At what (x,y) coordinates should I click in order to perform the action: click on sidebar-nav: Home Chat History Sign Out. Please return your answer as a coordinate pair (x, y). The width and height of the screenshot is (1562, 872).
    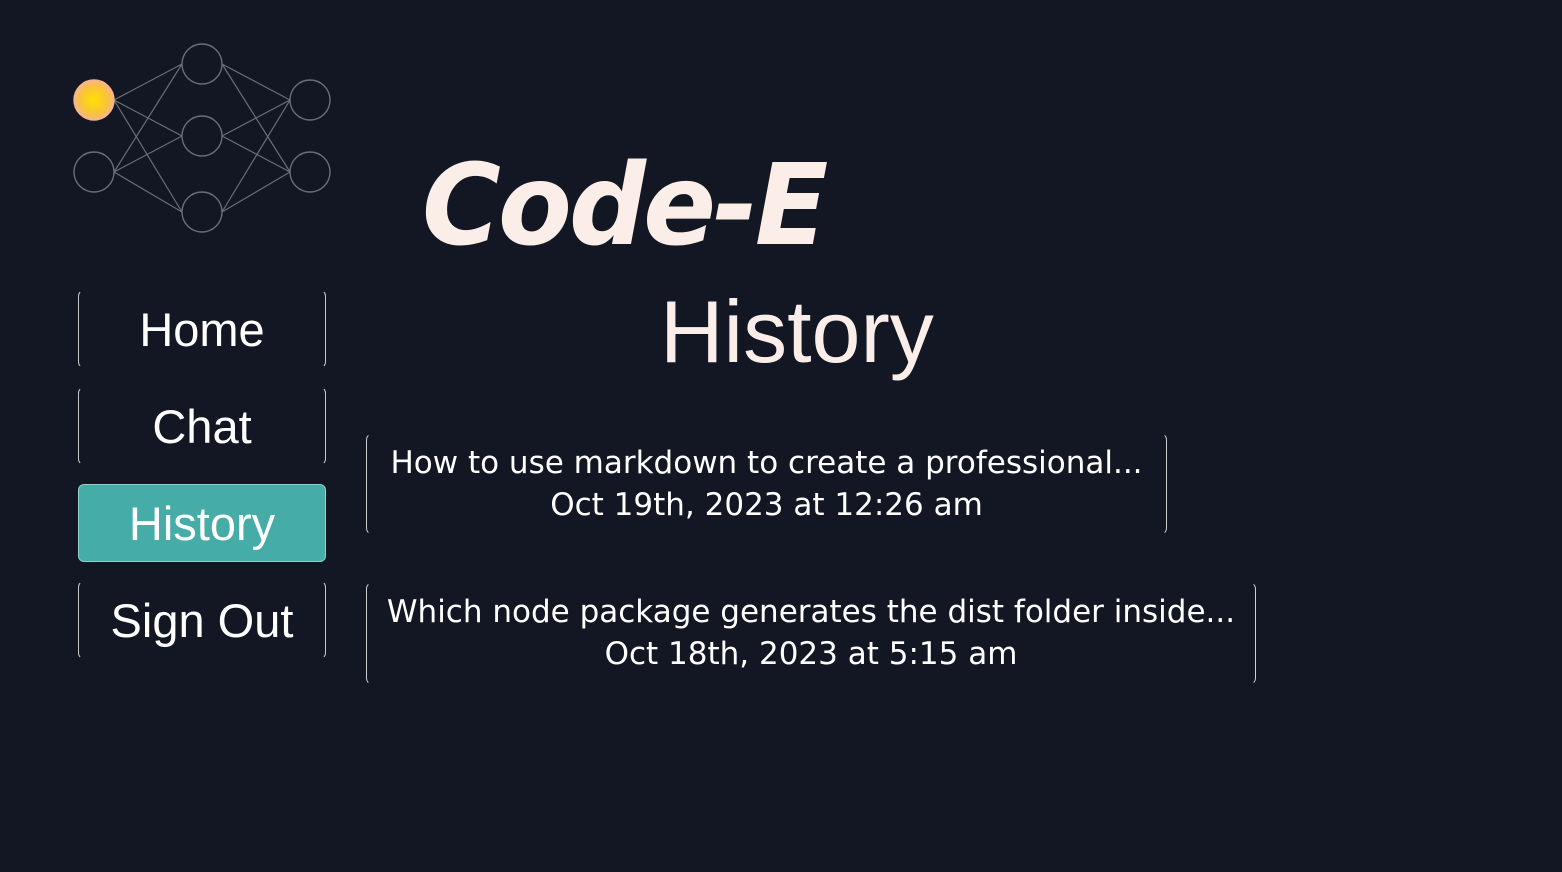
    Looking at the image, I should click on (202, 484).